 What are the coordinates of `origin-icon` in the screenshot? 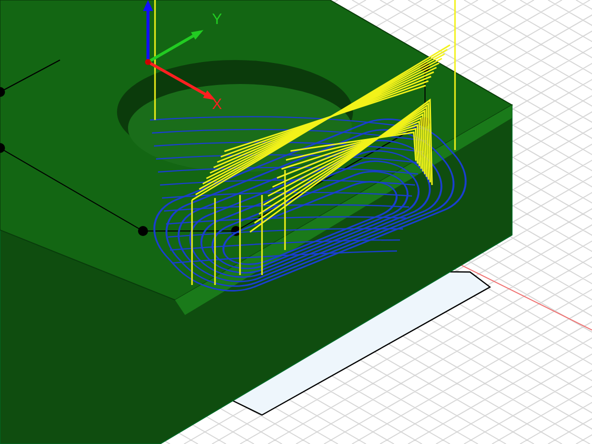 It's located at (148, 62).